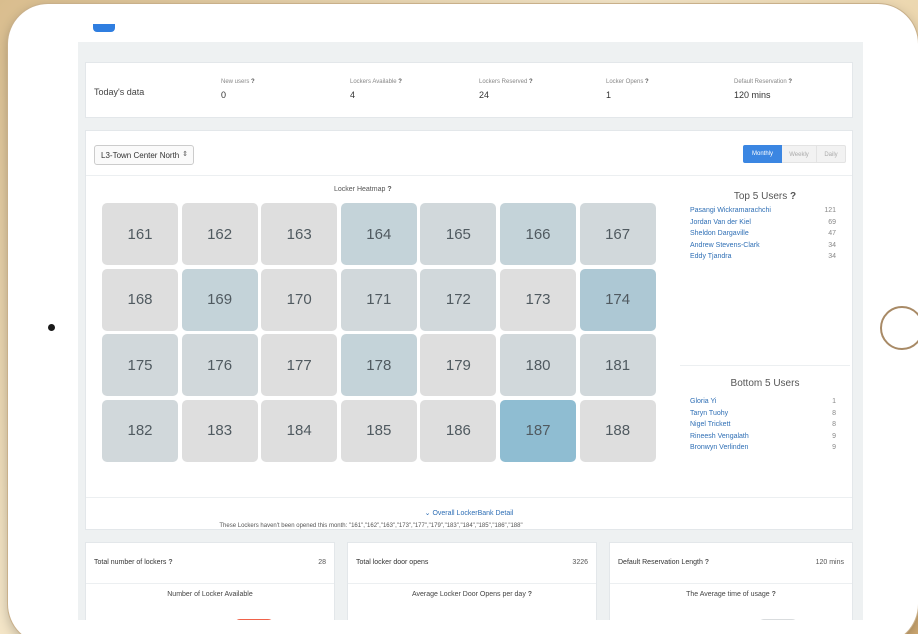  Describe the element at coordinates (378, 430) in the screenshot. I see `locker-cell-185: 185` at that location.